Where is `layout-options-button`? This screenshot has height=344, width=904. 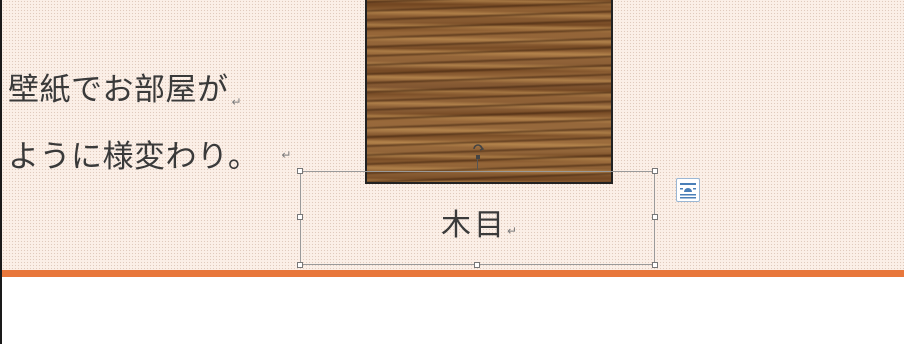 layout-options-button is located at coordinates (688, 190).